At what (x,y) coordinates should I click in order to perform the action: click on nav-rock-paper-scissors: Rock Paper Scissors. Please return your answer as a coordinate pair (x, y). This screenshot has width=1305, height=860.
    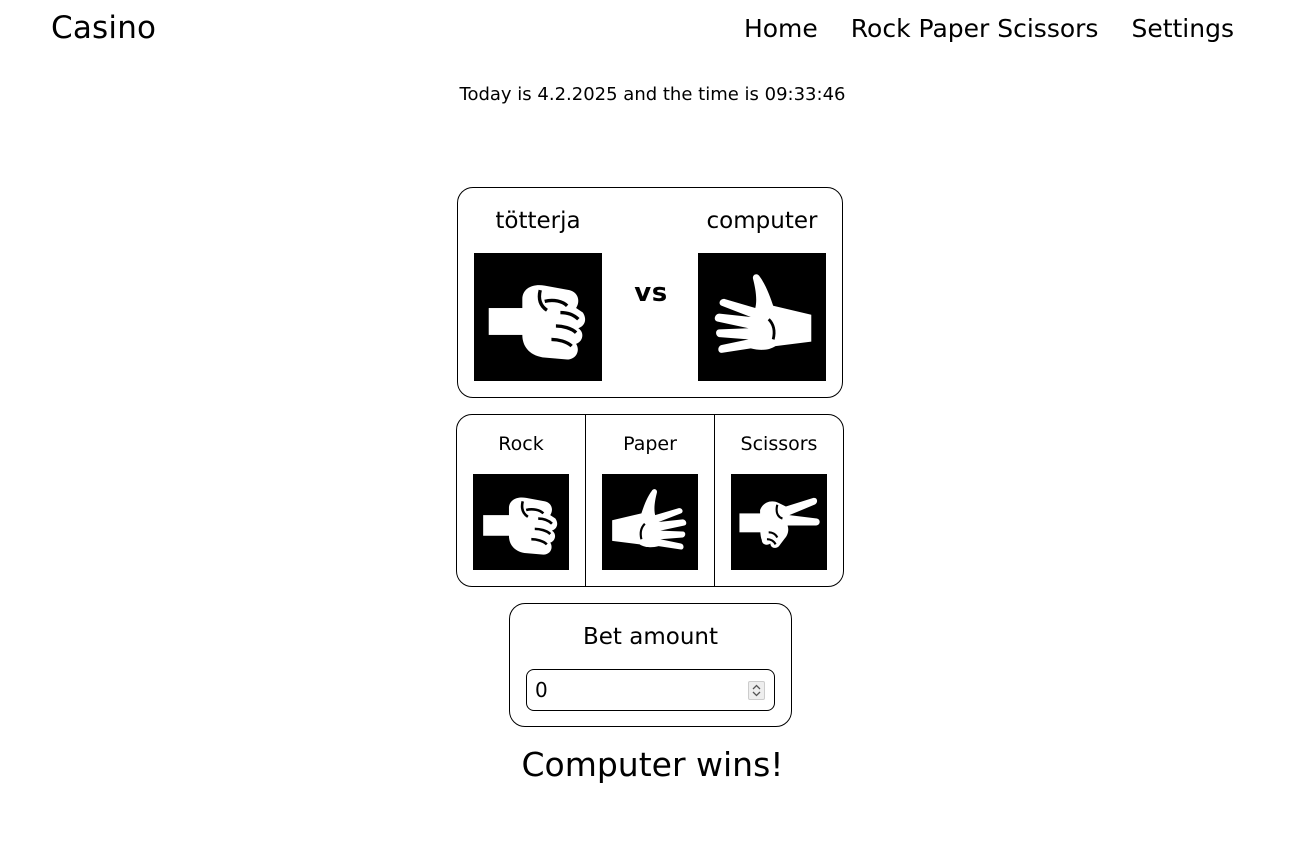
    Looking at the image, I should click on (975, 28).